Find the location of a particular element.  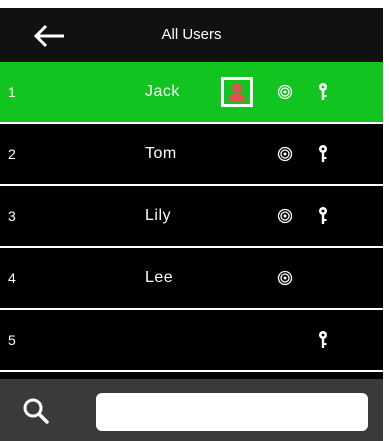

user-name: Lee is located at coordinates (159, 277).